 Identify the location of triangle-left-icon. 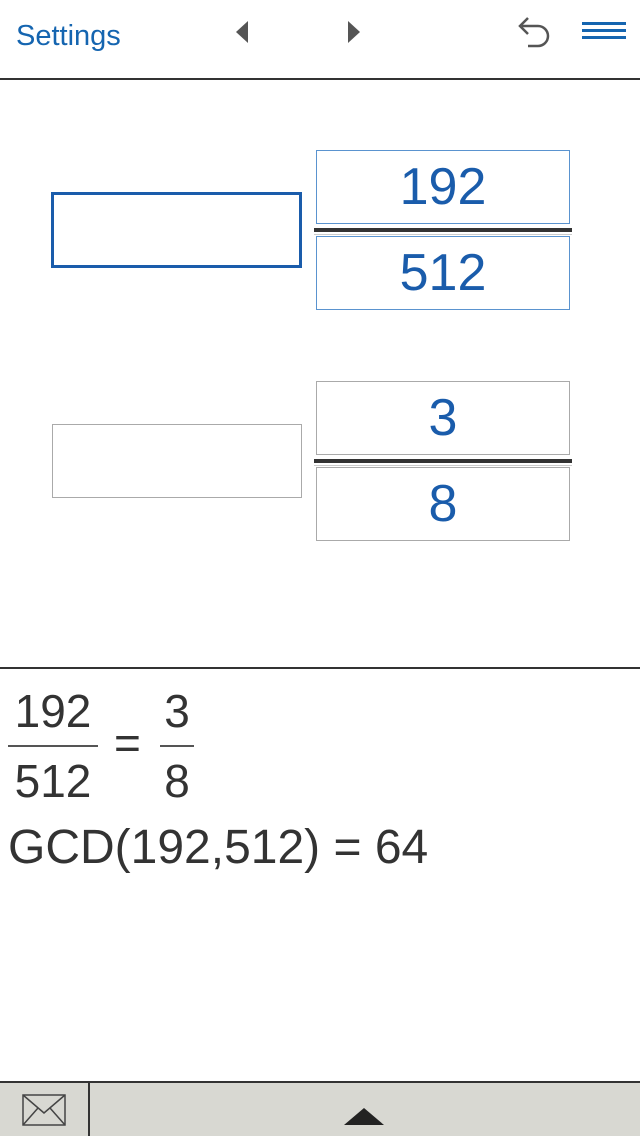
(242, 32).